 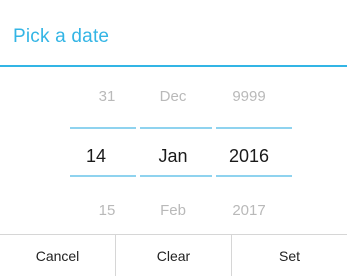 What do you see at coordinates (254, 128) in the screenshot?
I see `year-selection-top-line` at bounding box center [254, 128].